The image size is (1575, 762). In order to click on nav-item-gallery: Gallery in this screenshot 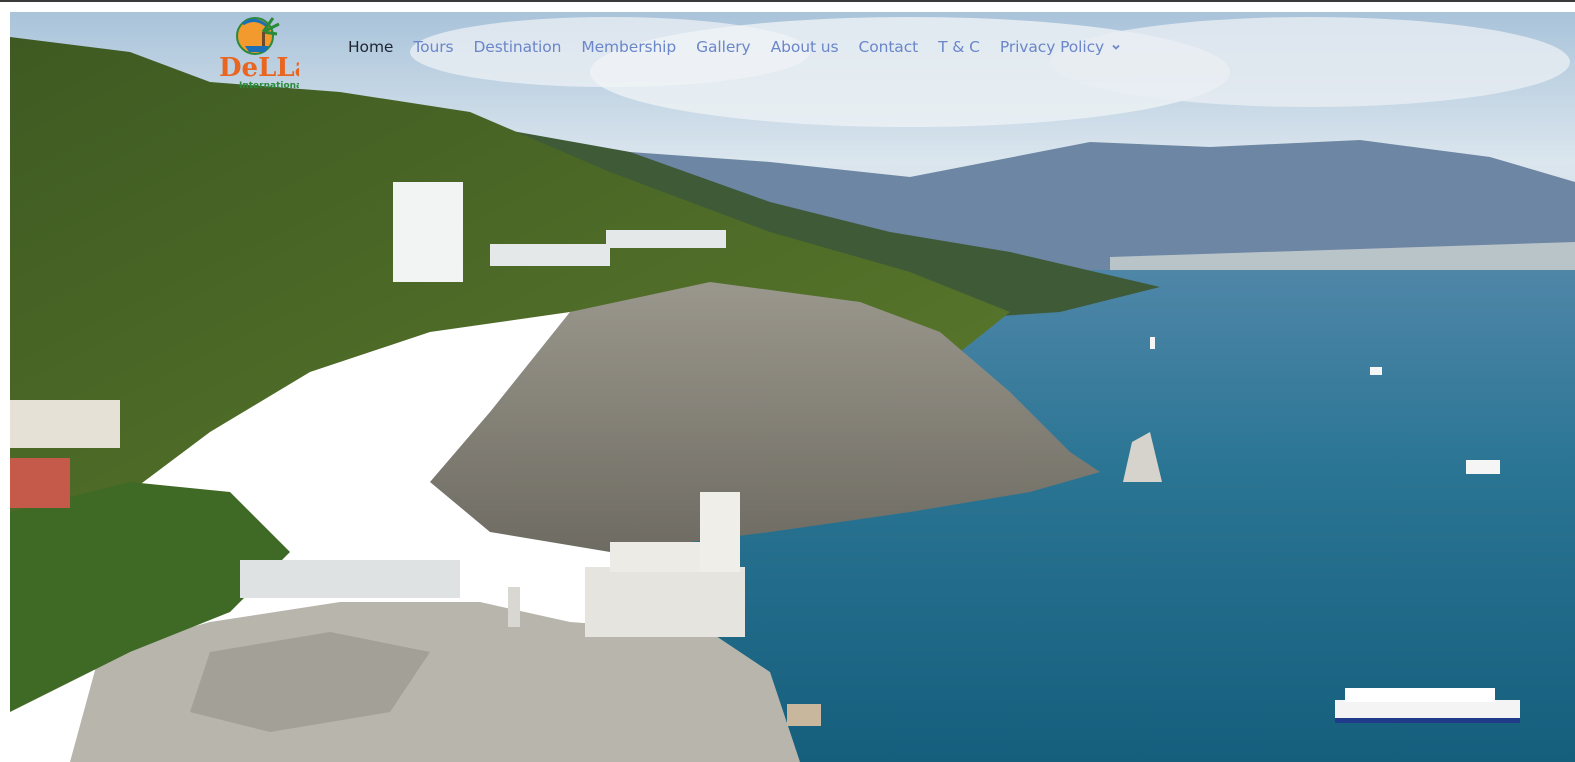, I will do `click(723, 47)`.